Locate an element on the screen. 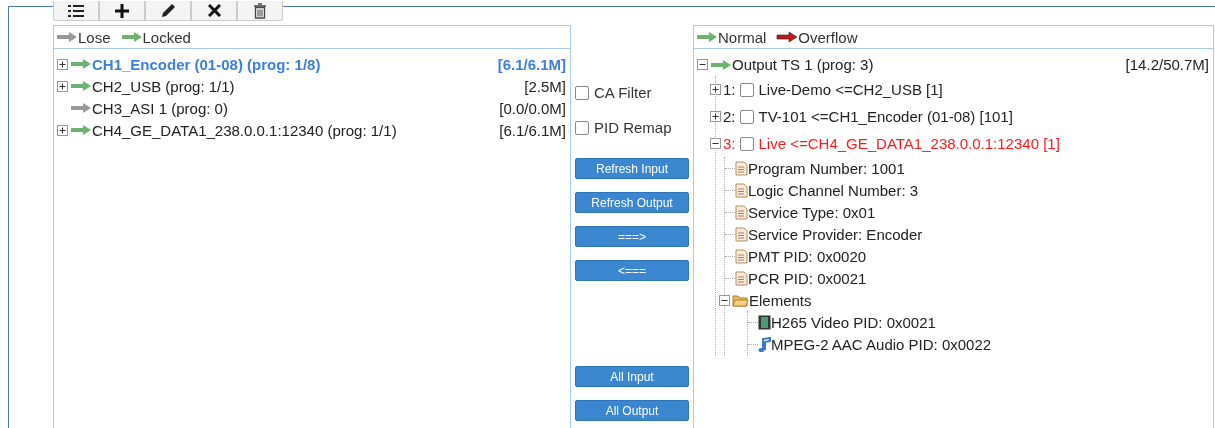 Image resolution: width=1215 pixels, height=428 pixels. tree-node-label: Service Provider: Encoder is located at coordinates (835, 234).